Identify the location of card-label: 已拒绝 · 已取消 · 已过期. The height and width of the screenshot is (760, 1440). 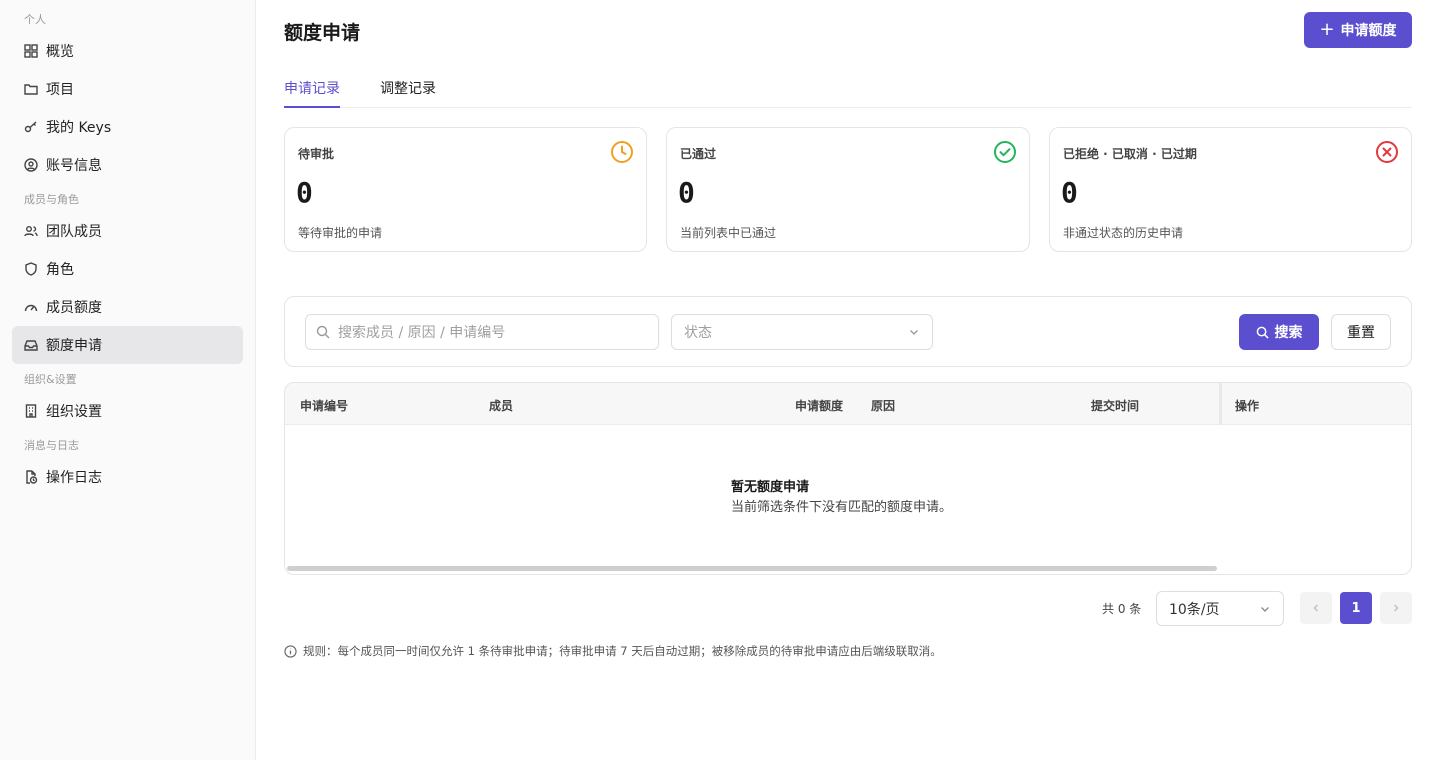
(1130, 154).